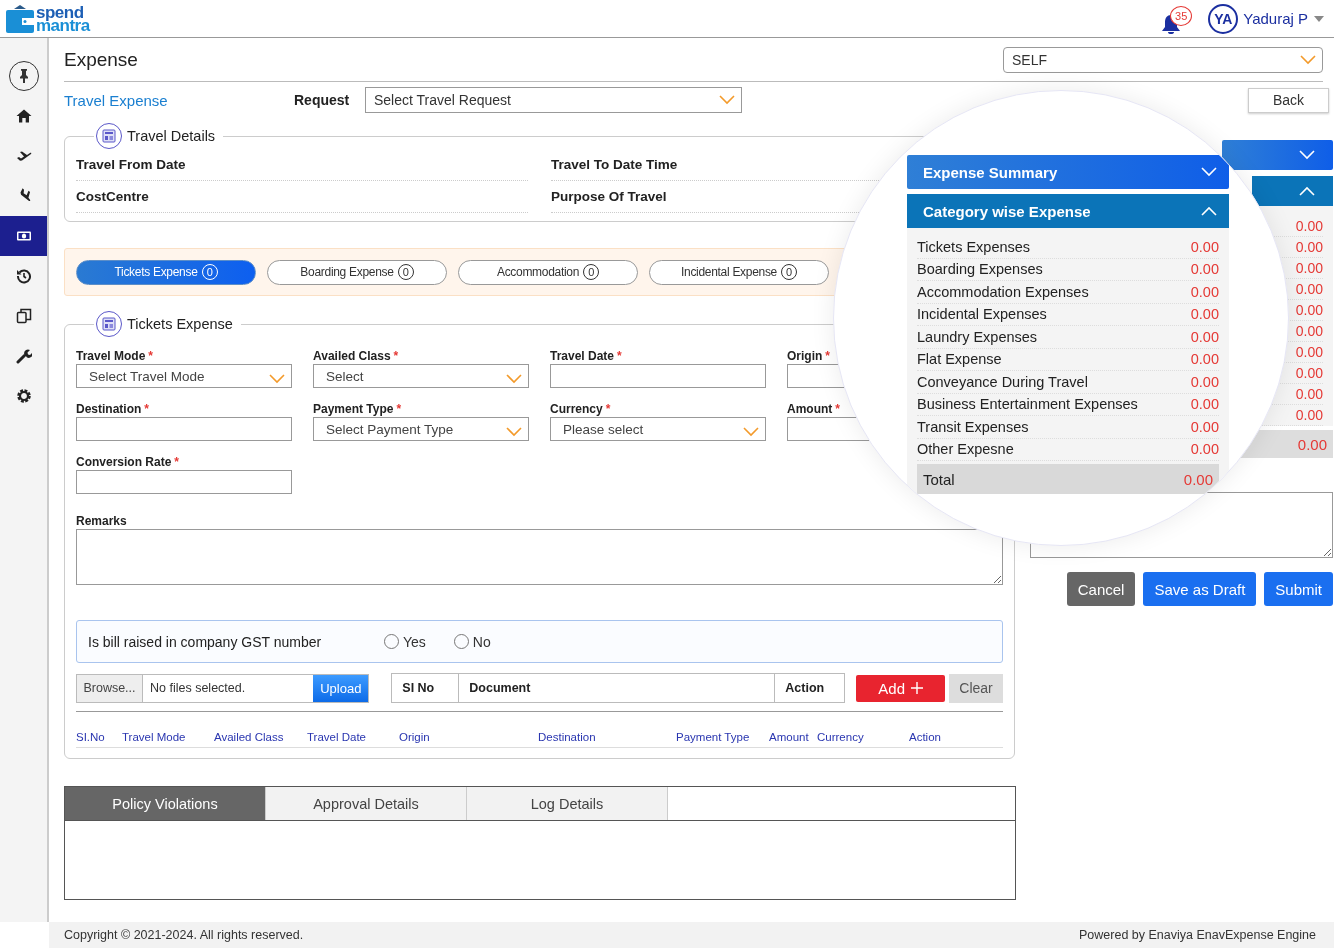 The width and height of the screenshot is (1334, 948). I want to click on column-header: Currency, so click(841, 737).